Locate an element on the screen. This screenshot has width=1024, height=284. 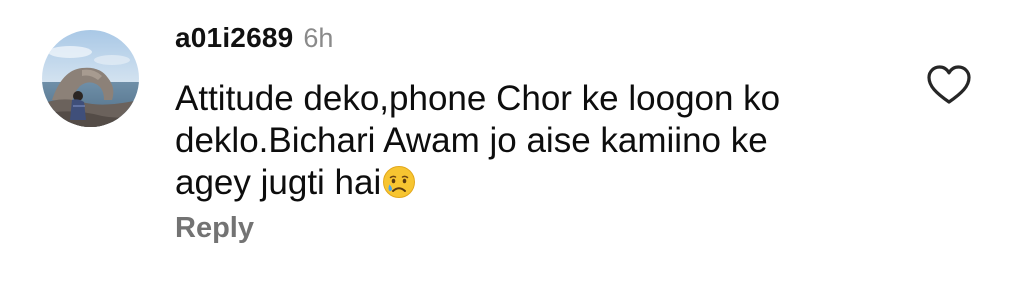
heart-outline-icon is located at coordinates (949, 85).